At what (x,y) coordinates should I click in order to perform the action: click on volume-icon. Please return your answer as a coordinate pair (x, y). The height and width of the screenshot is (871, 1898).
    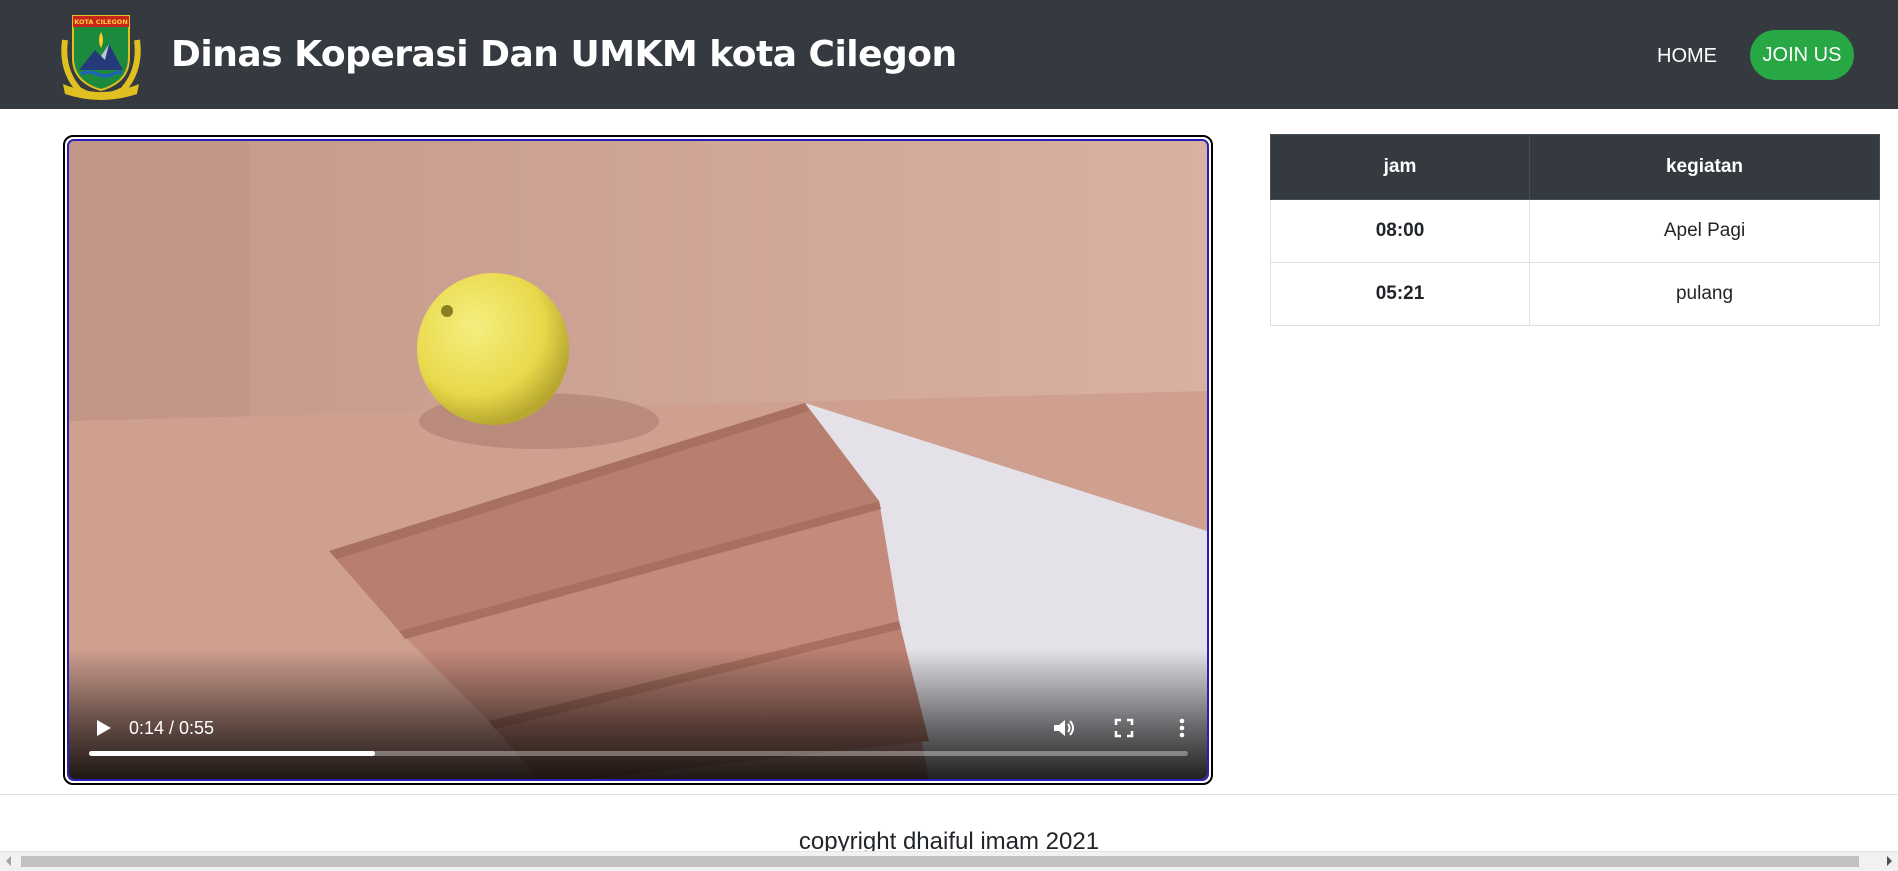
    Looking at the image, I should click on (1064, 728).